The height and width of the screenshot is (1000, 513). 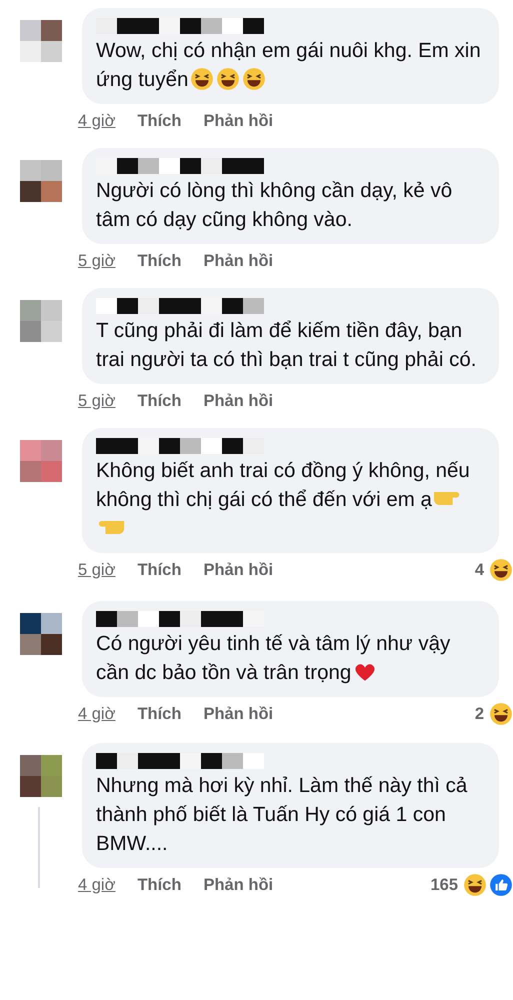 I want to click on comment-text: Không biết anh trai có đồng ý không, nếu không thì chị gái có thể đến với em ạ, so click(x=290, y=499).